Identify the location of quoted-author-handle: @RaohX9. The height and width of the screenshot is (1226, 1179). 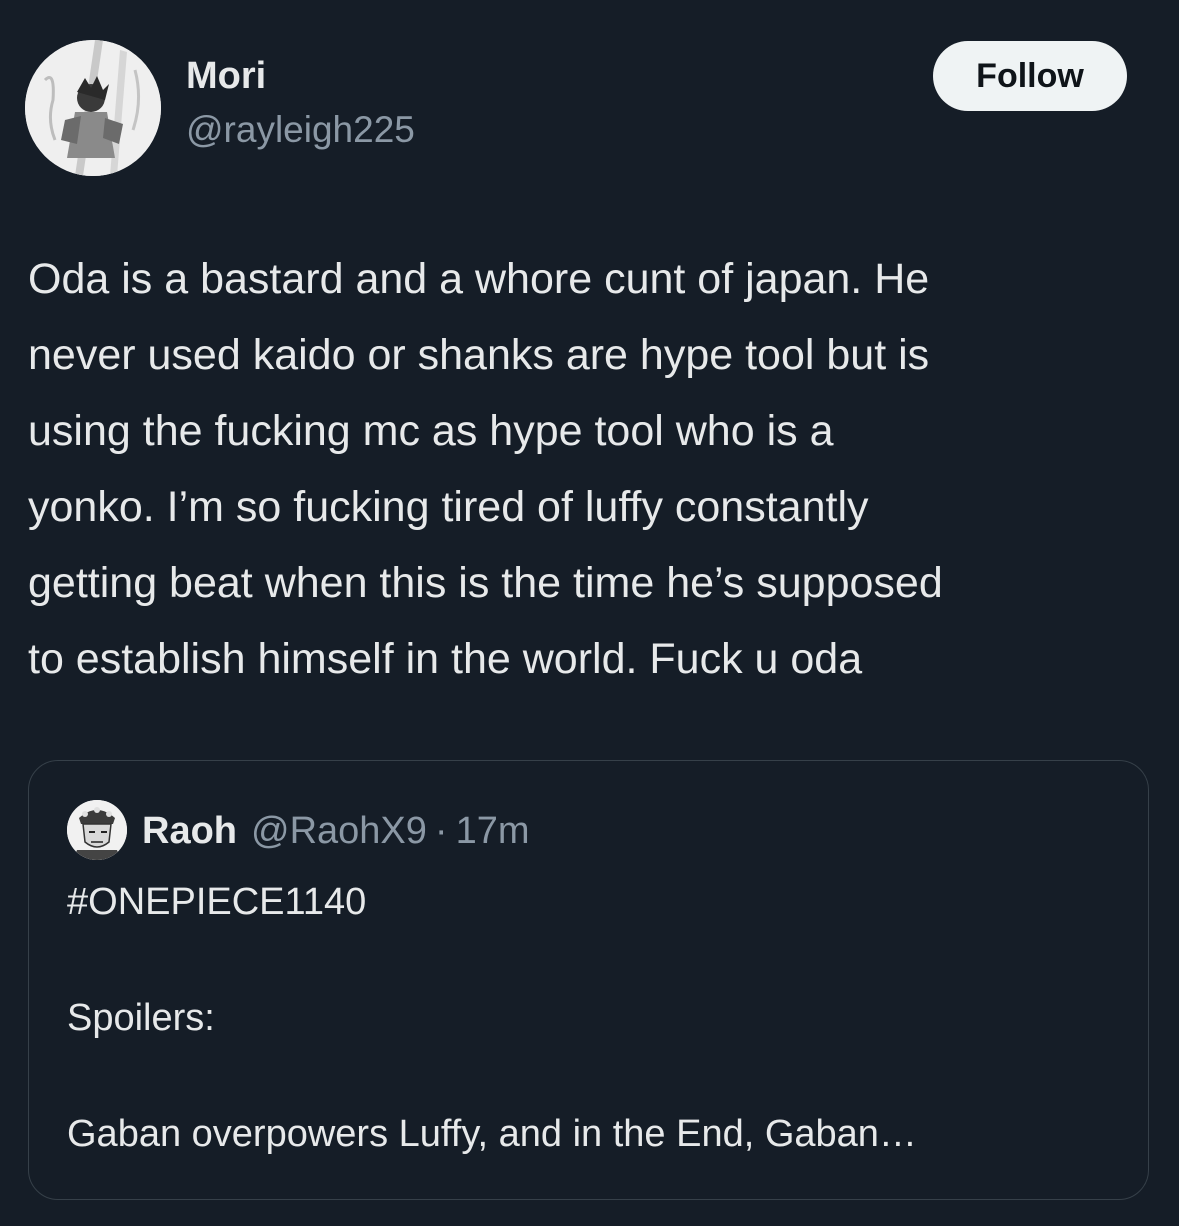
(339, 831).